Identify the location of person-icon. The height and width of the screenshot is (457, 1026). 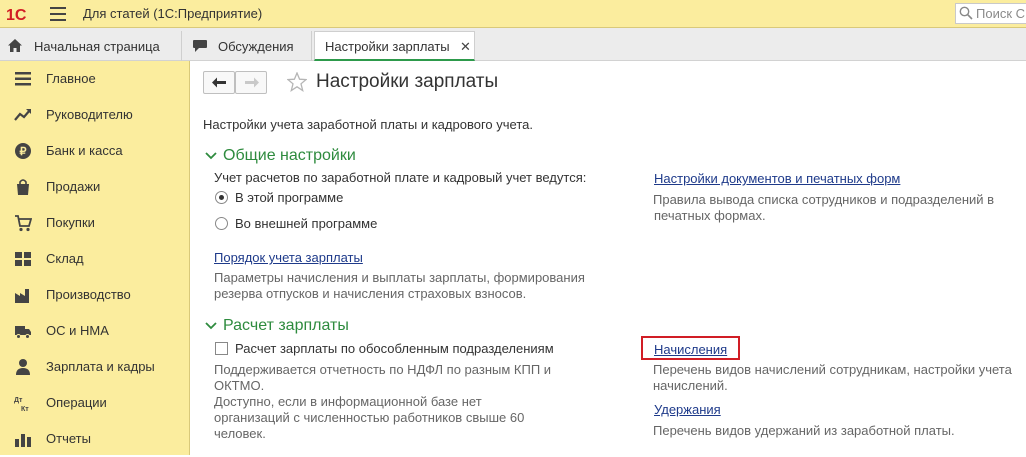
(23, 367).